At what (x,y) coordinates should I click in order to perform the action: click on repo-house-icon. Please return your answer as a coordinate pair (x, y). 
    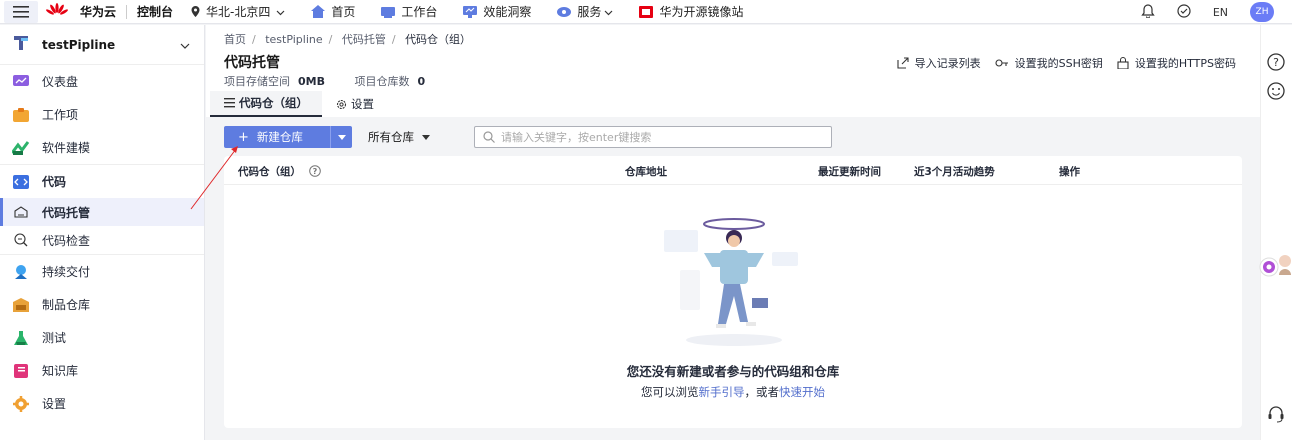
    Looking at the image, I should click on (21, 212).